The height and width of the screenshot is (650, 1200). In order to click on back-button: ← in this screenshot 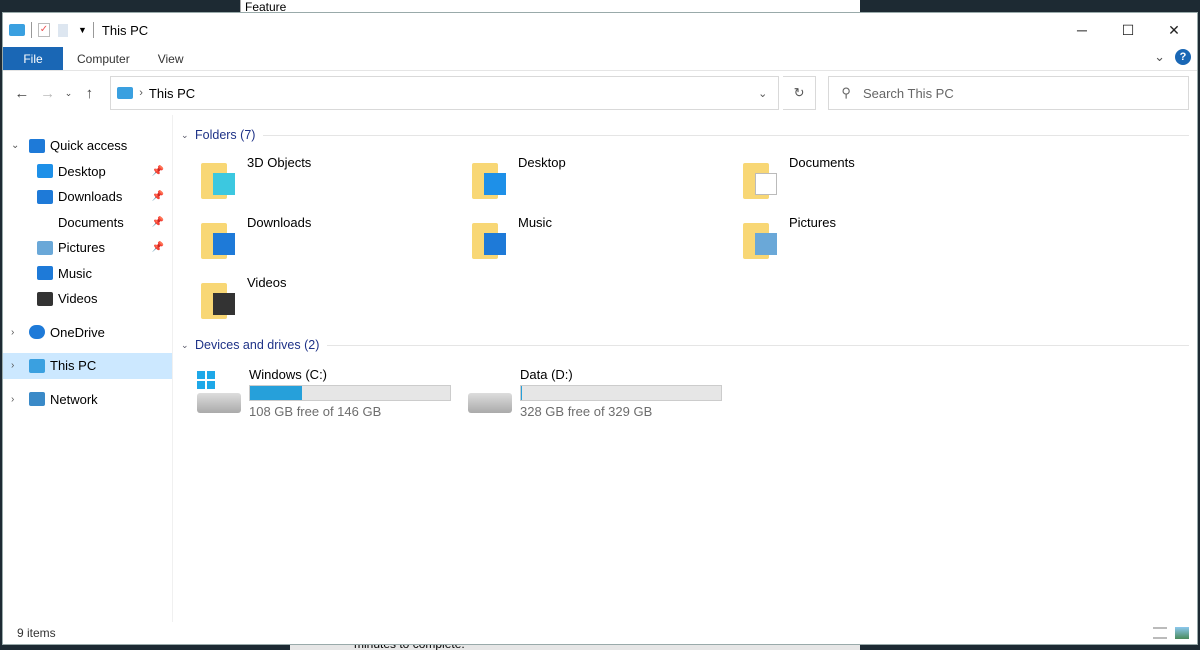, I will do `click(22, 93)`.